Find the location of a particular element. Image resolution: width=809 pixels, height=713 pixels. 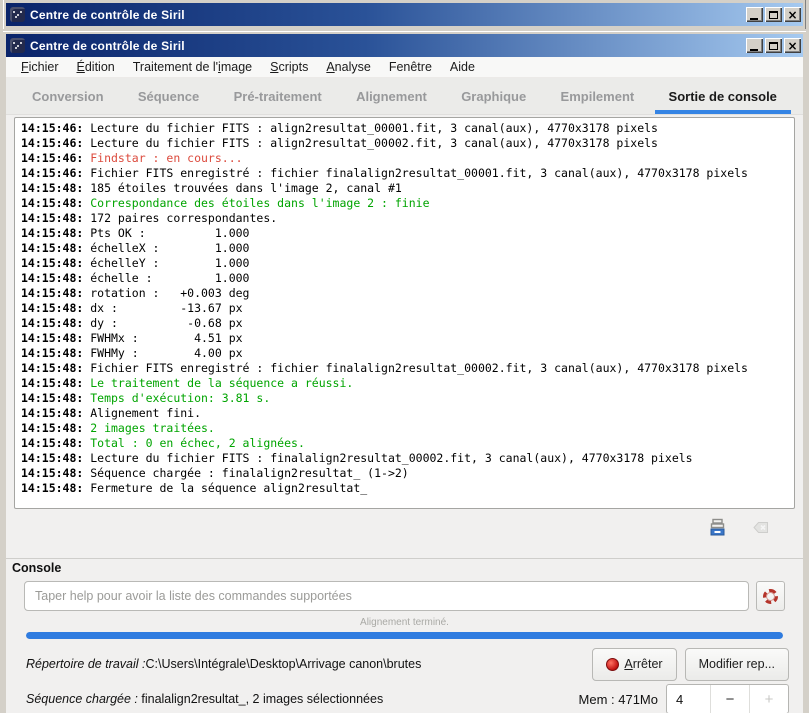

clear-log-icon is located at coordinates (760, 527).